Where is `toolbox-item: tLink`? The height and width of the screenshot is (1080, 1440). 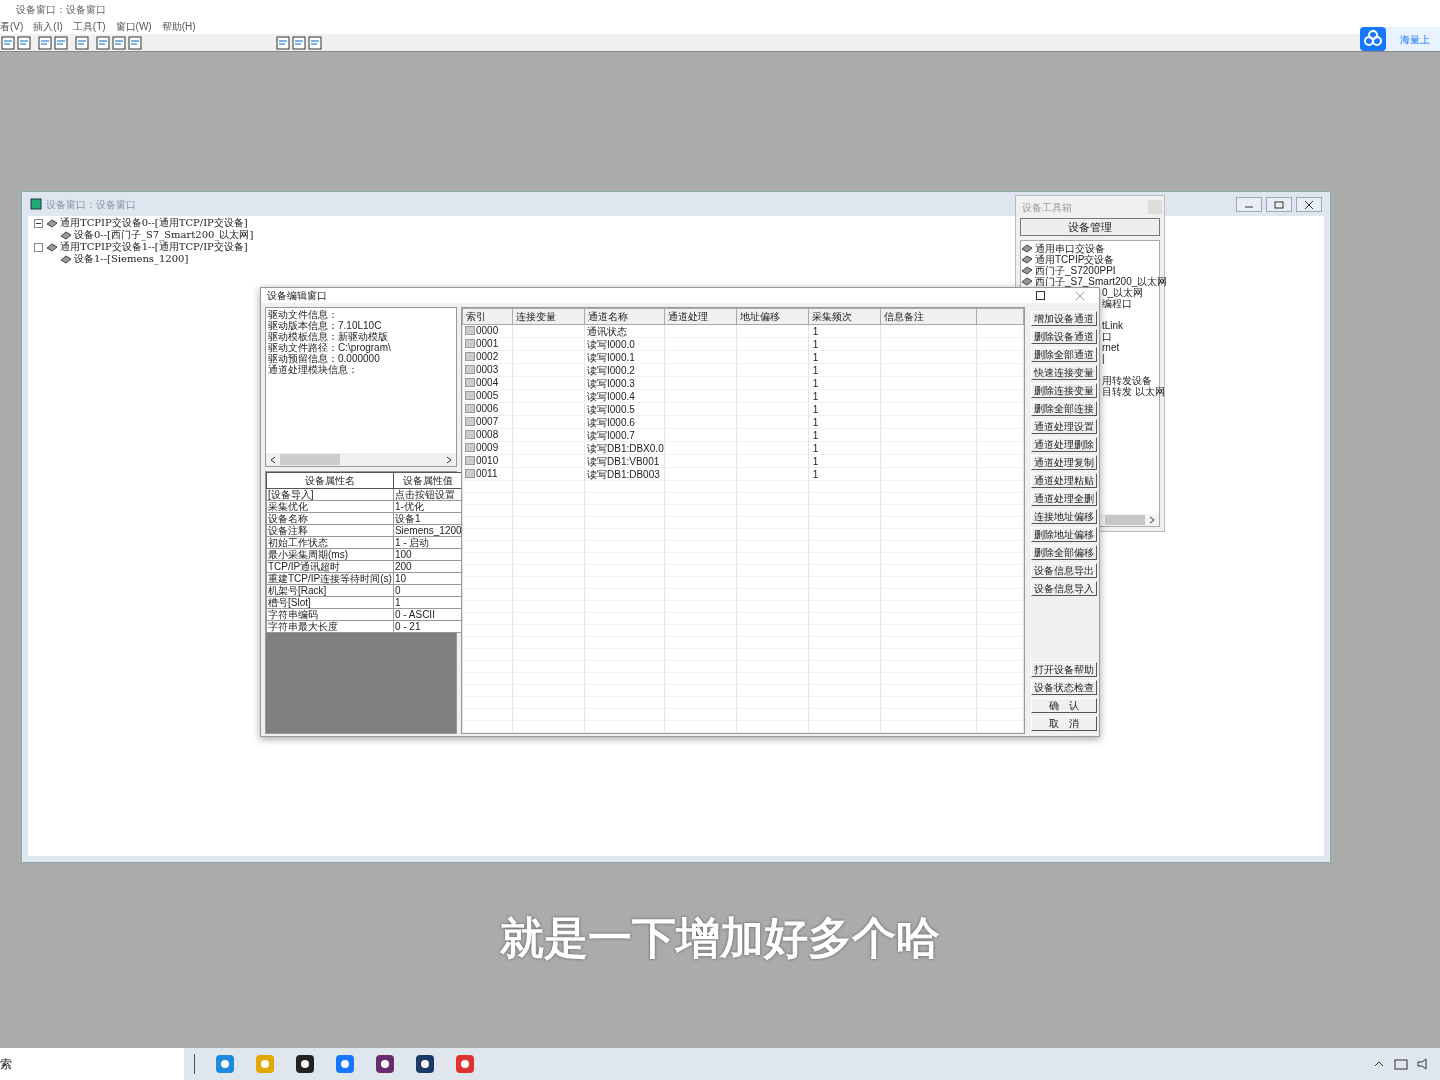
toolbox-item: tLink is located at coordinates (1113, 325).